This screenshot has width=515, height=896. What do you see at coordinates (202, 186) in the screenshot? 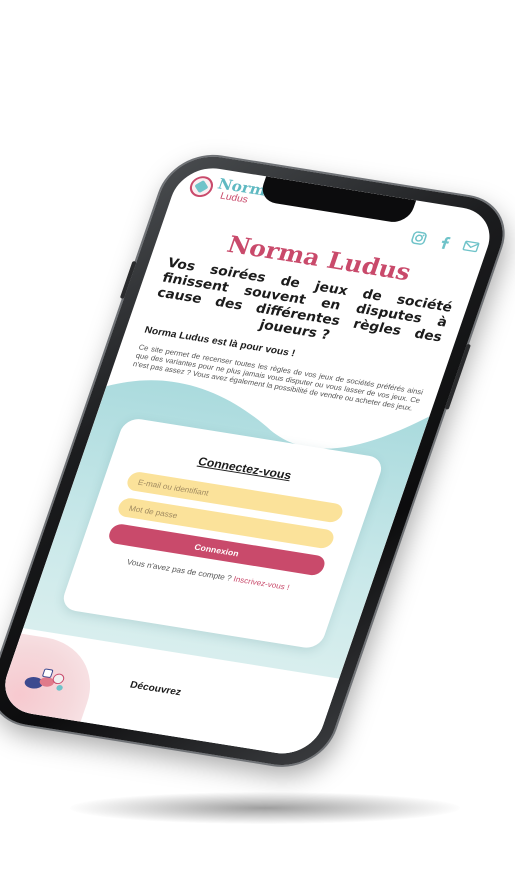
I see `logo-mark-icon` at bounding box center [202, 186].